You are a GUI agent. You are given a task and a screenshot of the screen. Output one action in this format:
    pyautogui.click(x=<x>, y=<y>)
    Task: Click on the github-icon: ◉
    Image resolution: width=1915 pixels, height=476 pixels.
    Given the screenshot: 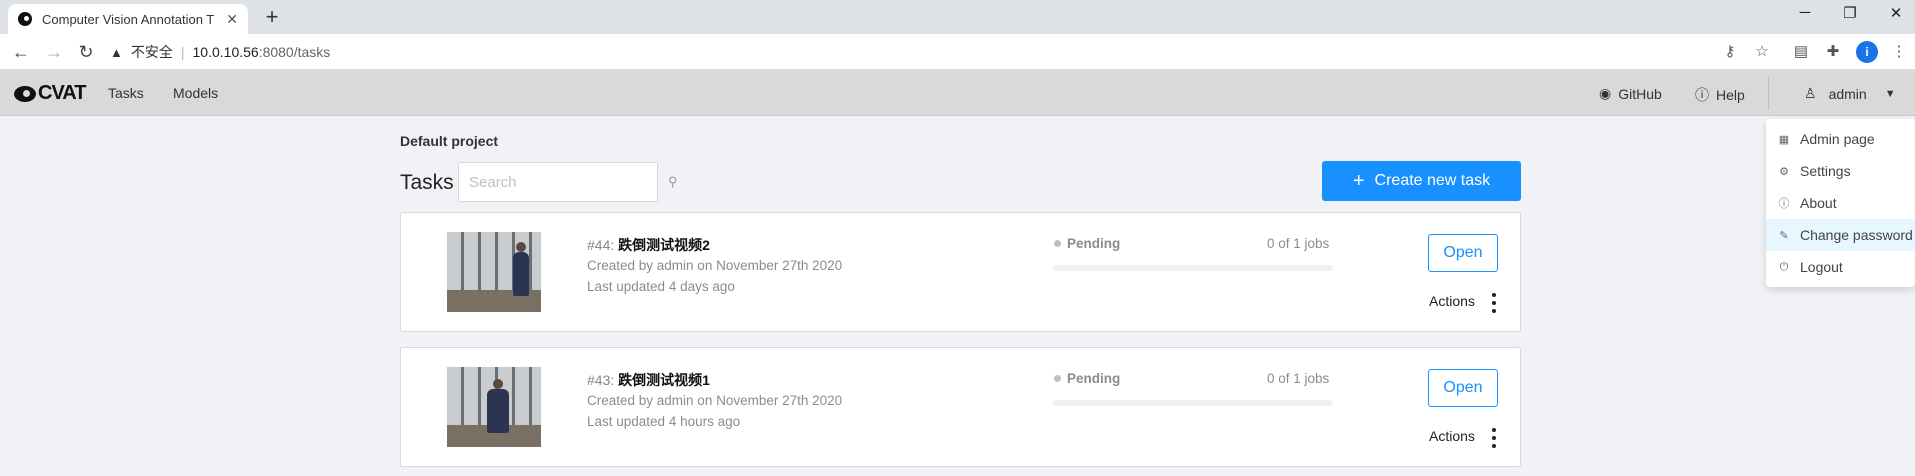 What is the action you would take?
    pyautogui.click(x=1605, y=93)
    